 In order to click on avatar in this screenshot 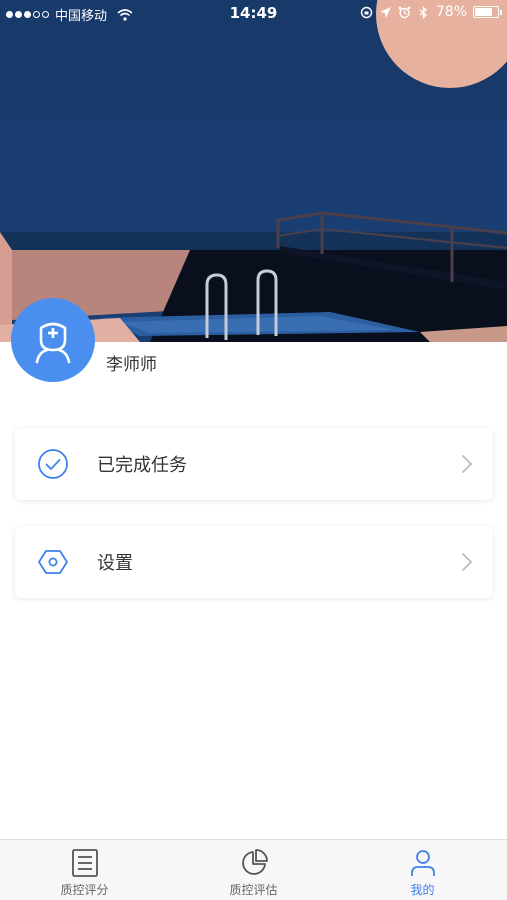, I will do `click(53, 340)`.